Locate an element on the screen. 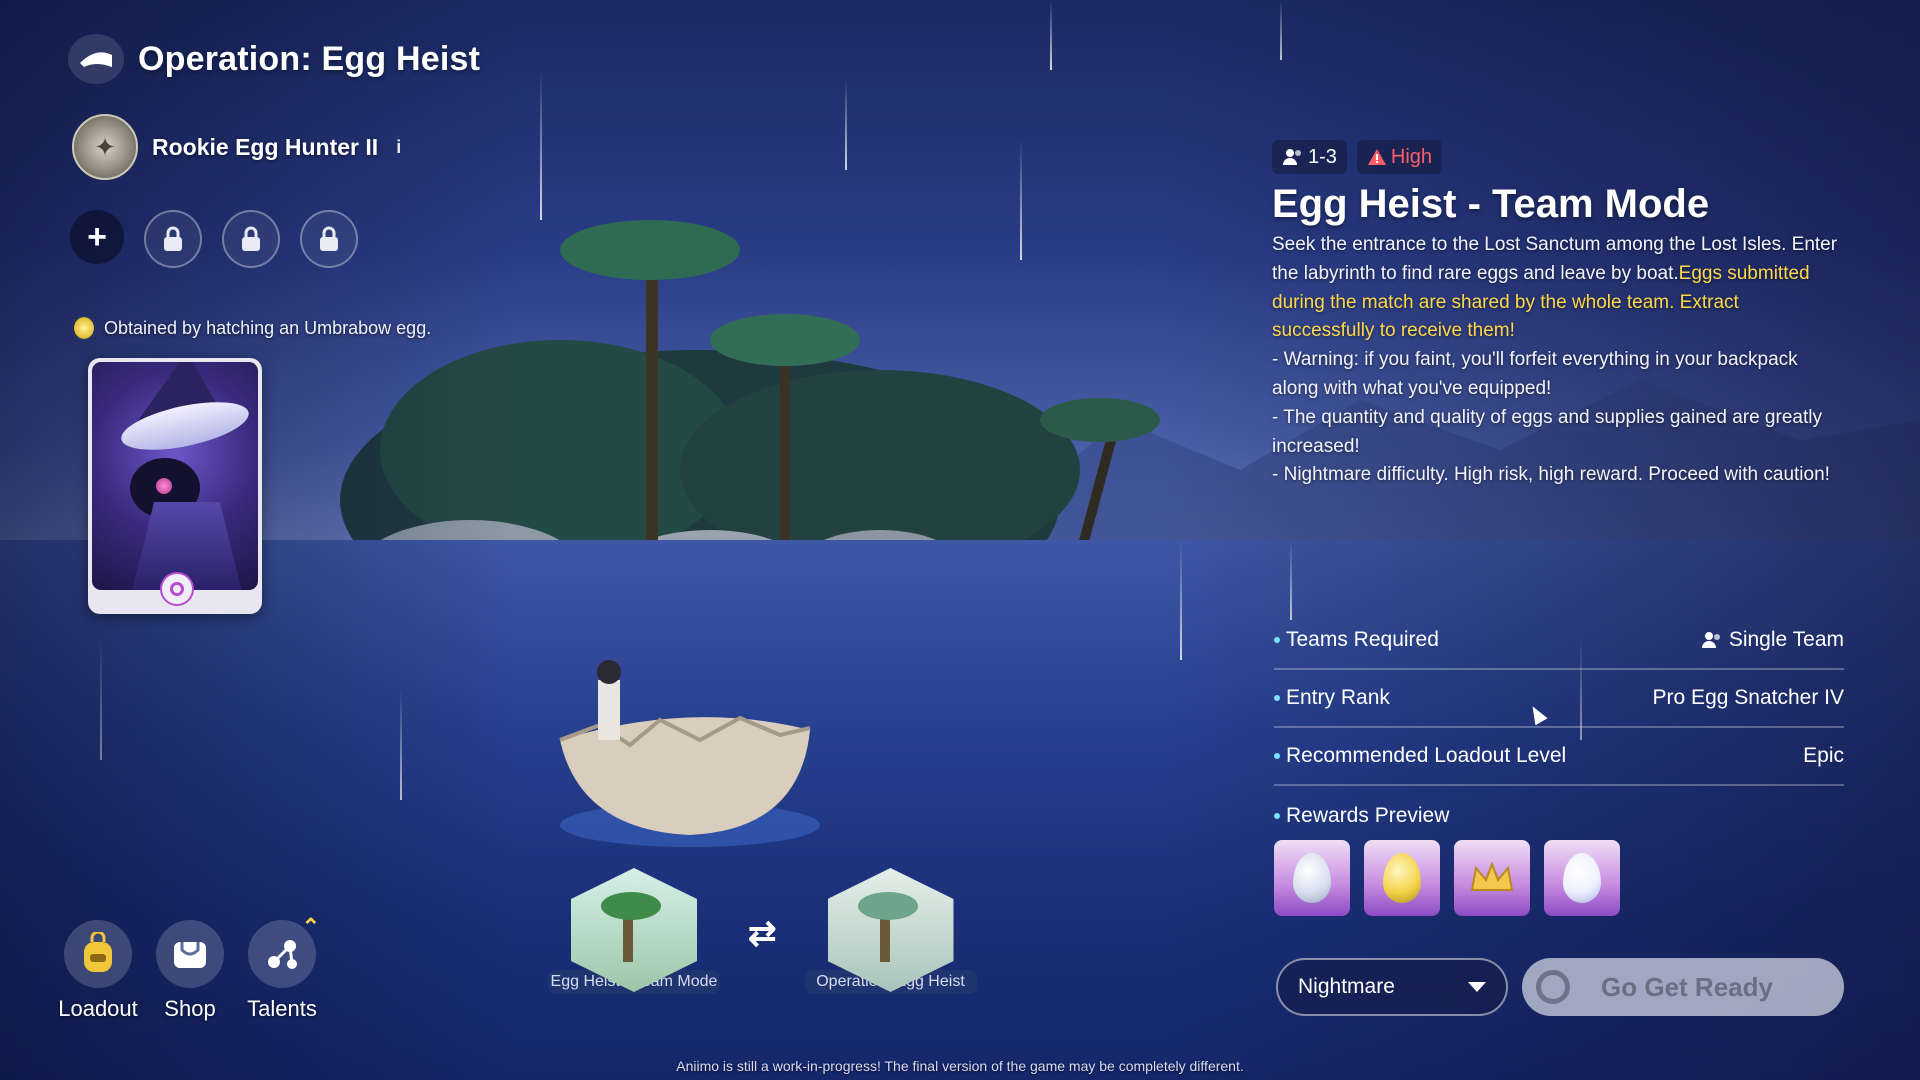 Image resolution: width=1920 pixels, height=1080 pixels. silver-egg-icon is located at coordinates (1312, 878).